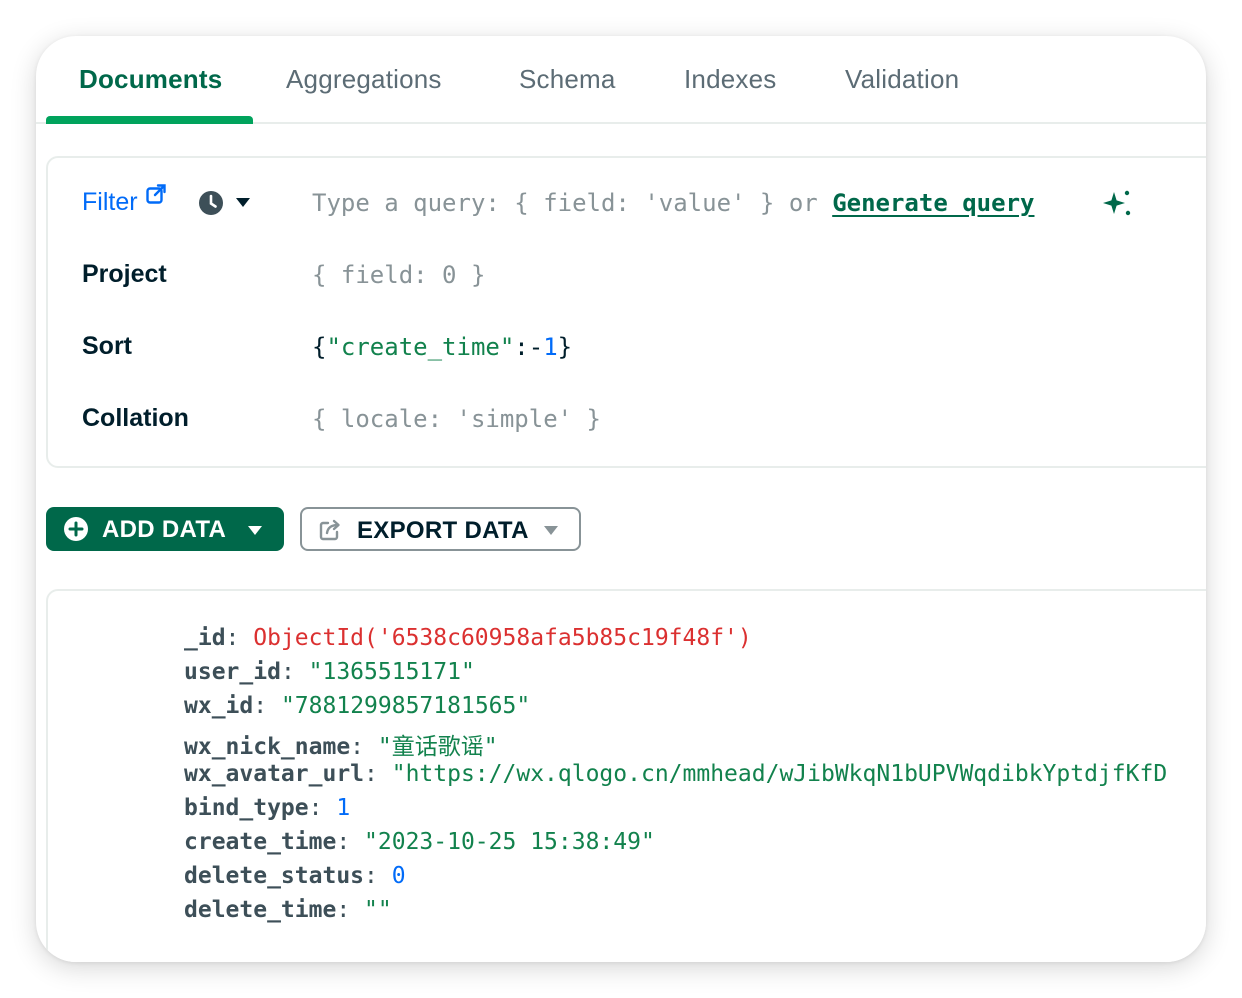  What do you see at coordinates (205, 638) in the screenshot?
I see `field-key: _id` at bounding box center [205, 638].